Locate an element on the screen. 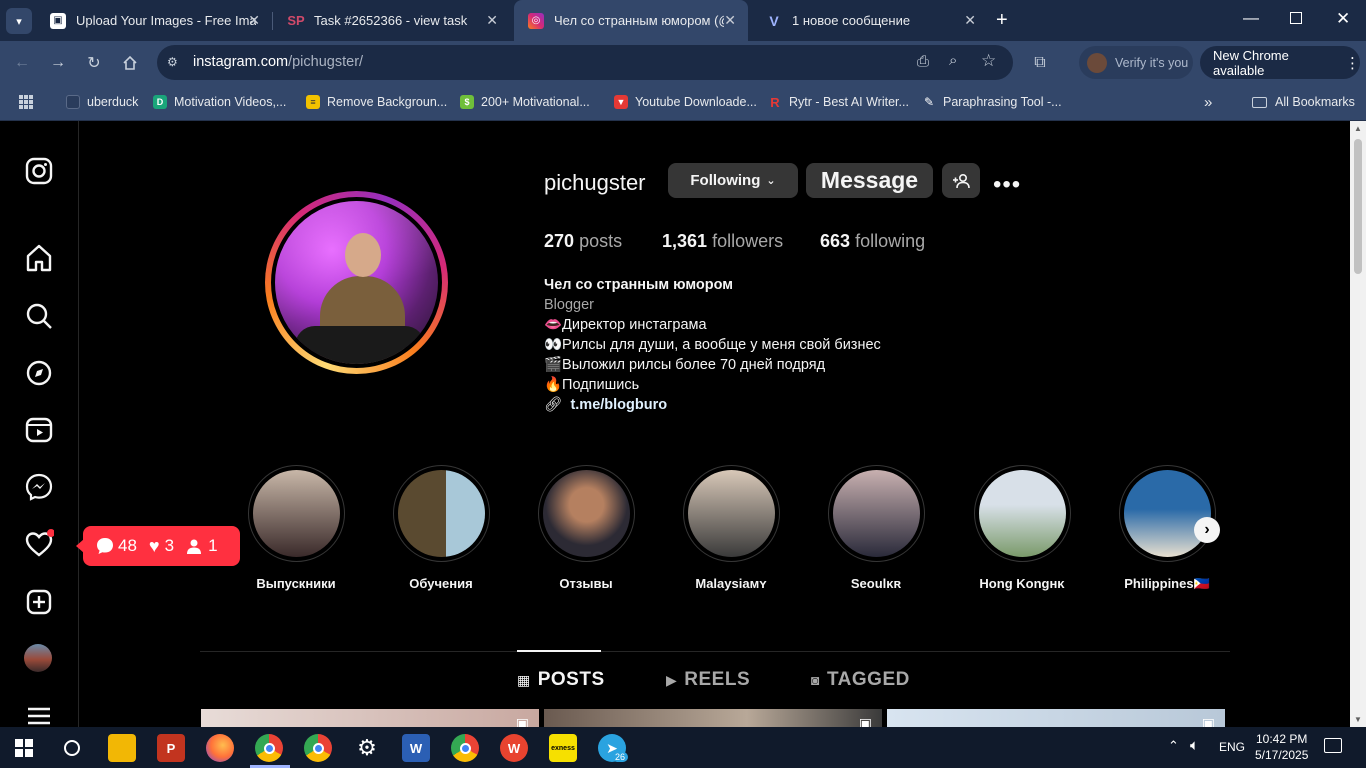 The width and height of the screenshot is (1366, 768). bookmark-item: uberduck is located at coordinates (102, 102).